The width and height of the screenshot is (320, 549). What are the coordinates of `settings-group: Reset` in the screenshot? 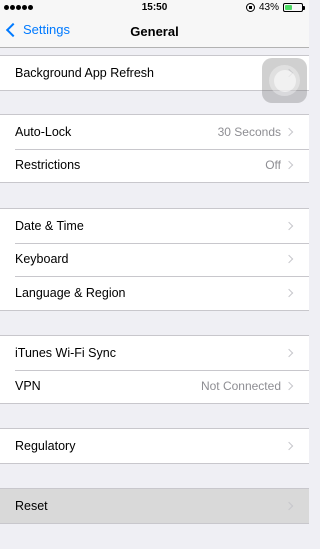 It's located at (154, 506).